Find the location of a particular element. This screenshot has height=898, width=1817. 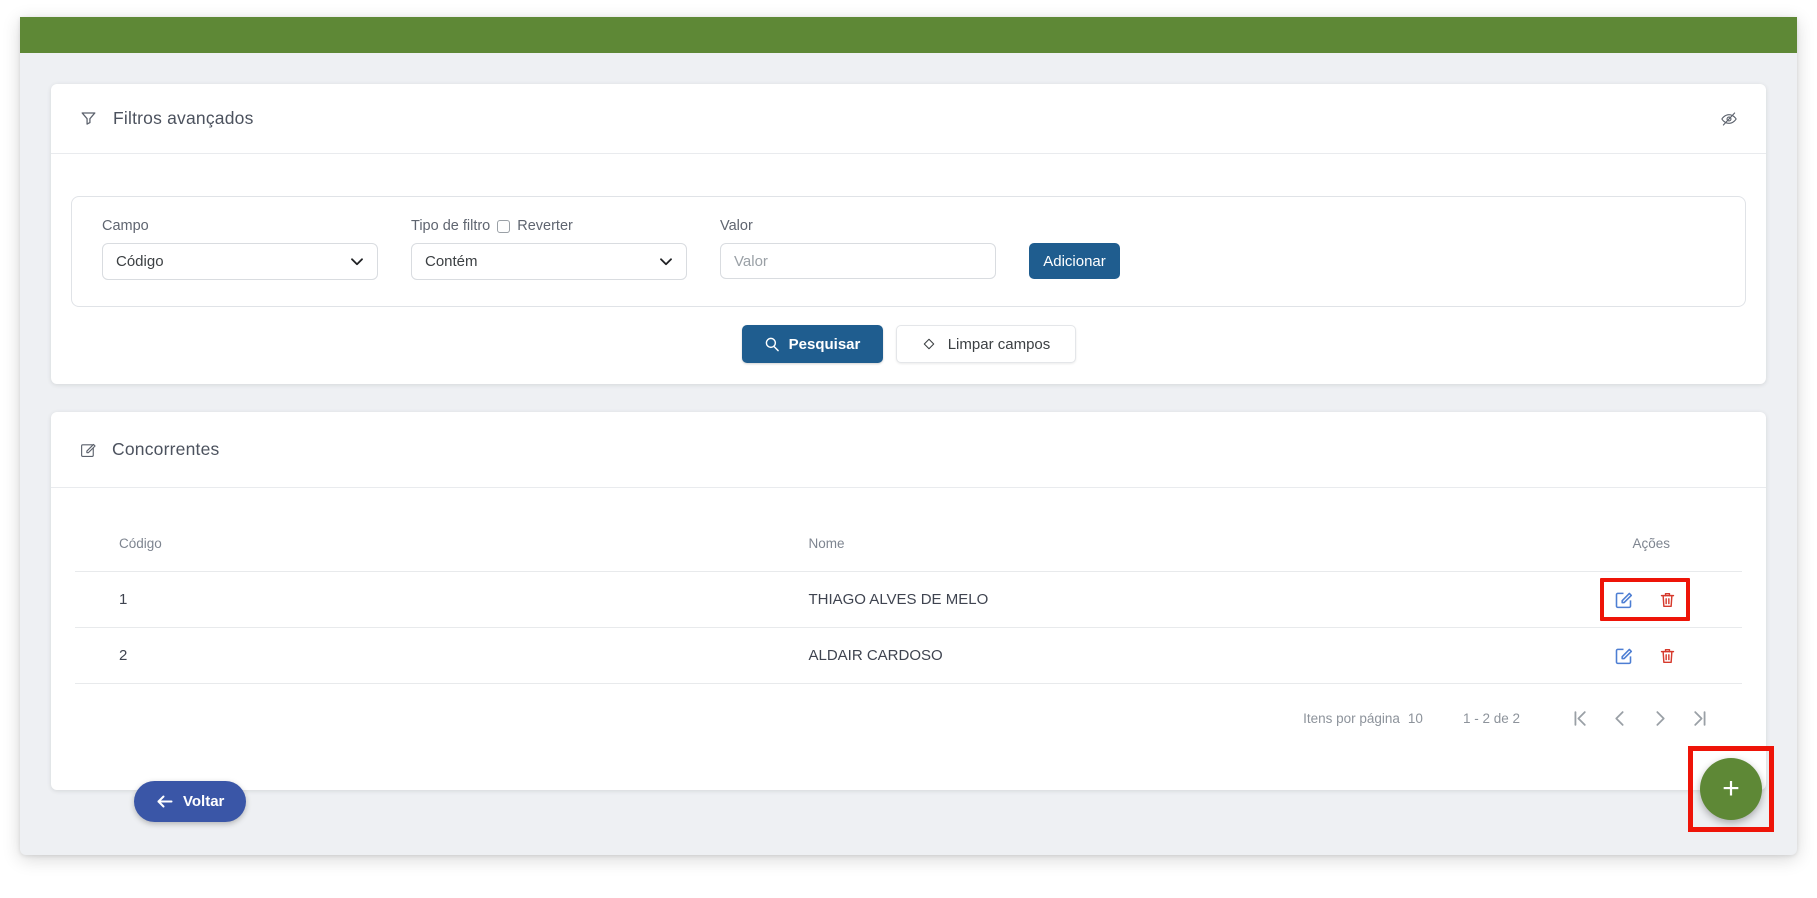

adicionar-button: Adicionar is located at coordinates (1074, 261).